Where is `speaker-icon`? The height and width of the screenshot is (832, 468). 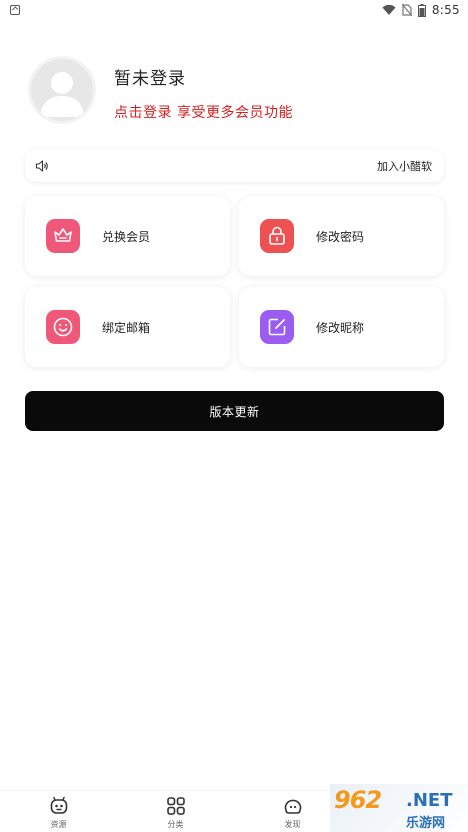
speaker-icon is located at coordinates (41, 166).